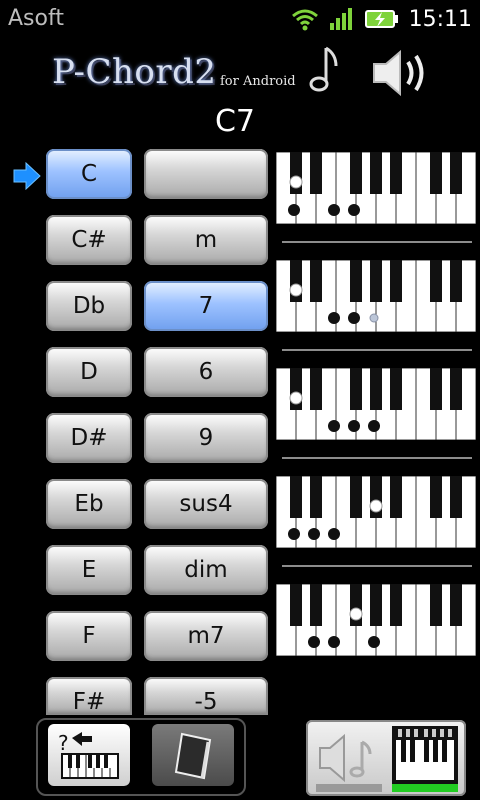 Image resolution: width=480 pixels, height=800 pixels. Describe the element at coordinates (27, 176) in the screenshot. I see `arrow-right-icon` at that location.